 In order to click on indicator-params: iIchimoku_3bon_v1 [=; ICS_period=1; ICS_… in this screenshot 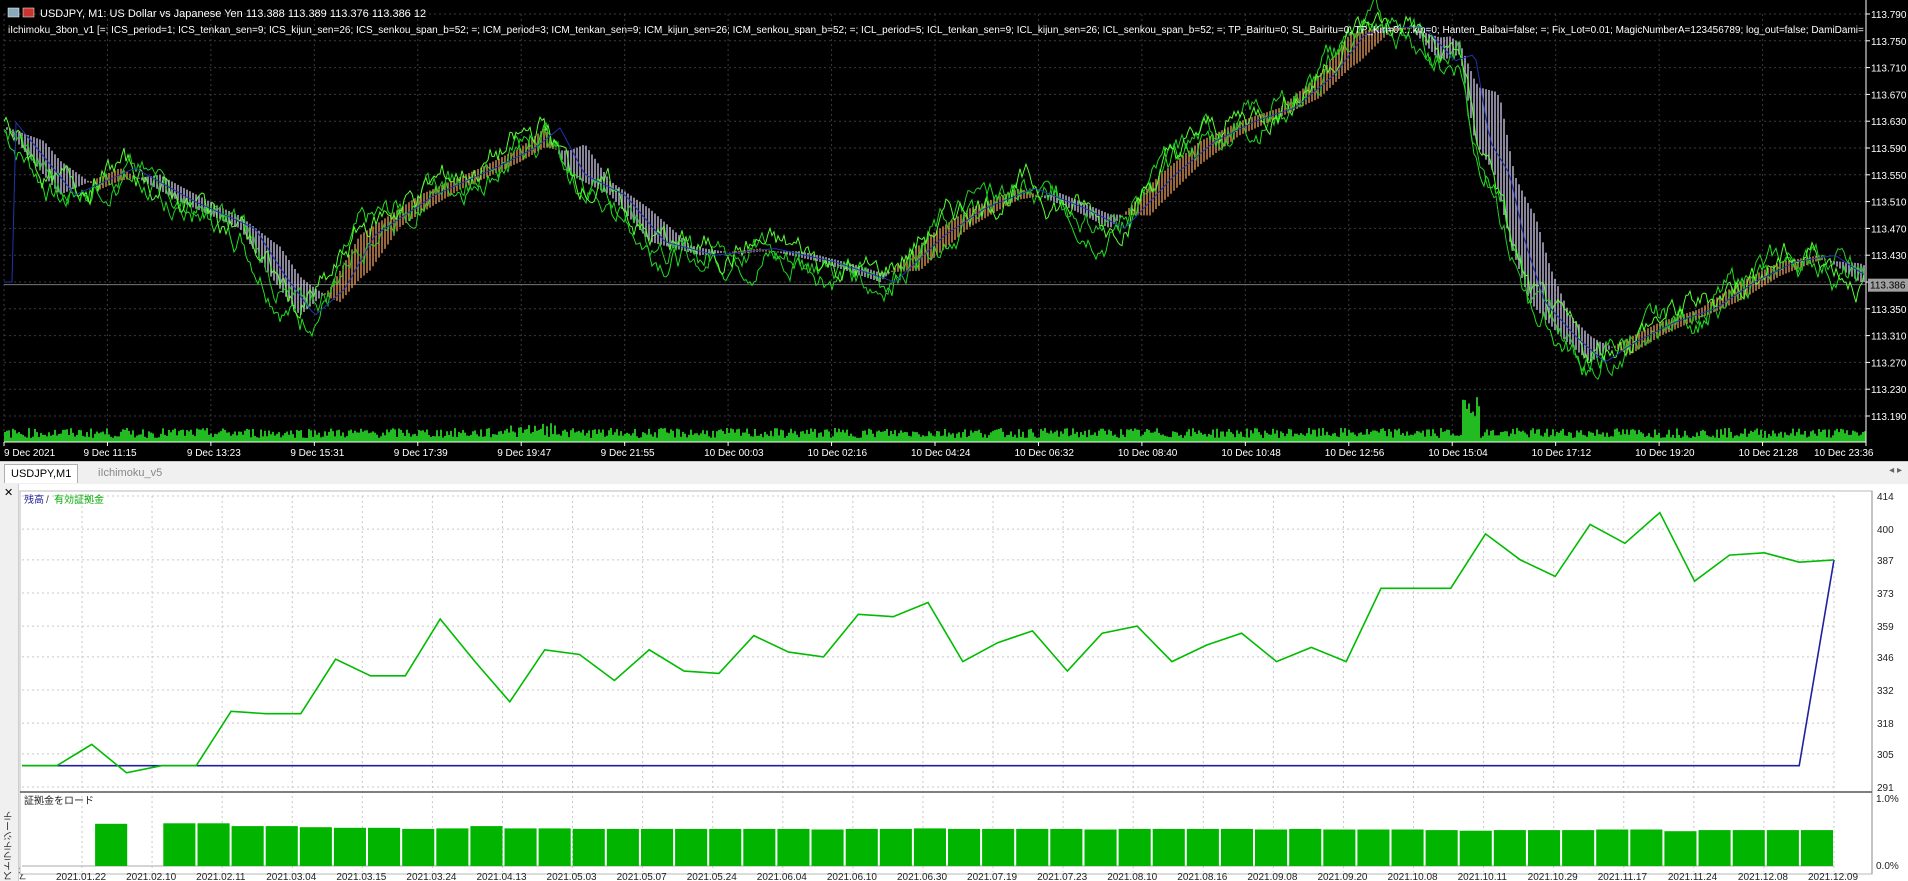, I will do `click(936, 30)`.